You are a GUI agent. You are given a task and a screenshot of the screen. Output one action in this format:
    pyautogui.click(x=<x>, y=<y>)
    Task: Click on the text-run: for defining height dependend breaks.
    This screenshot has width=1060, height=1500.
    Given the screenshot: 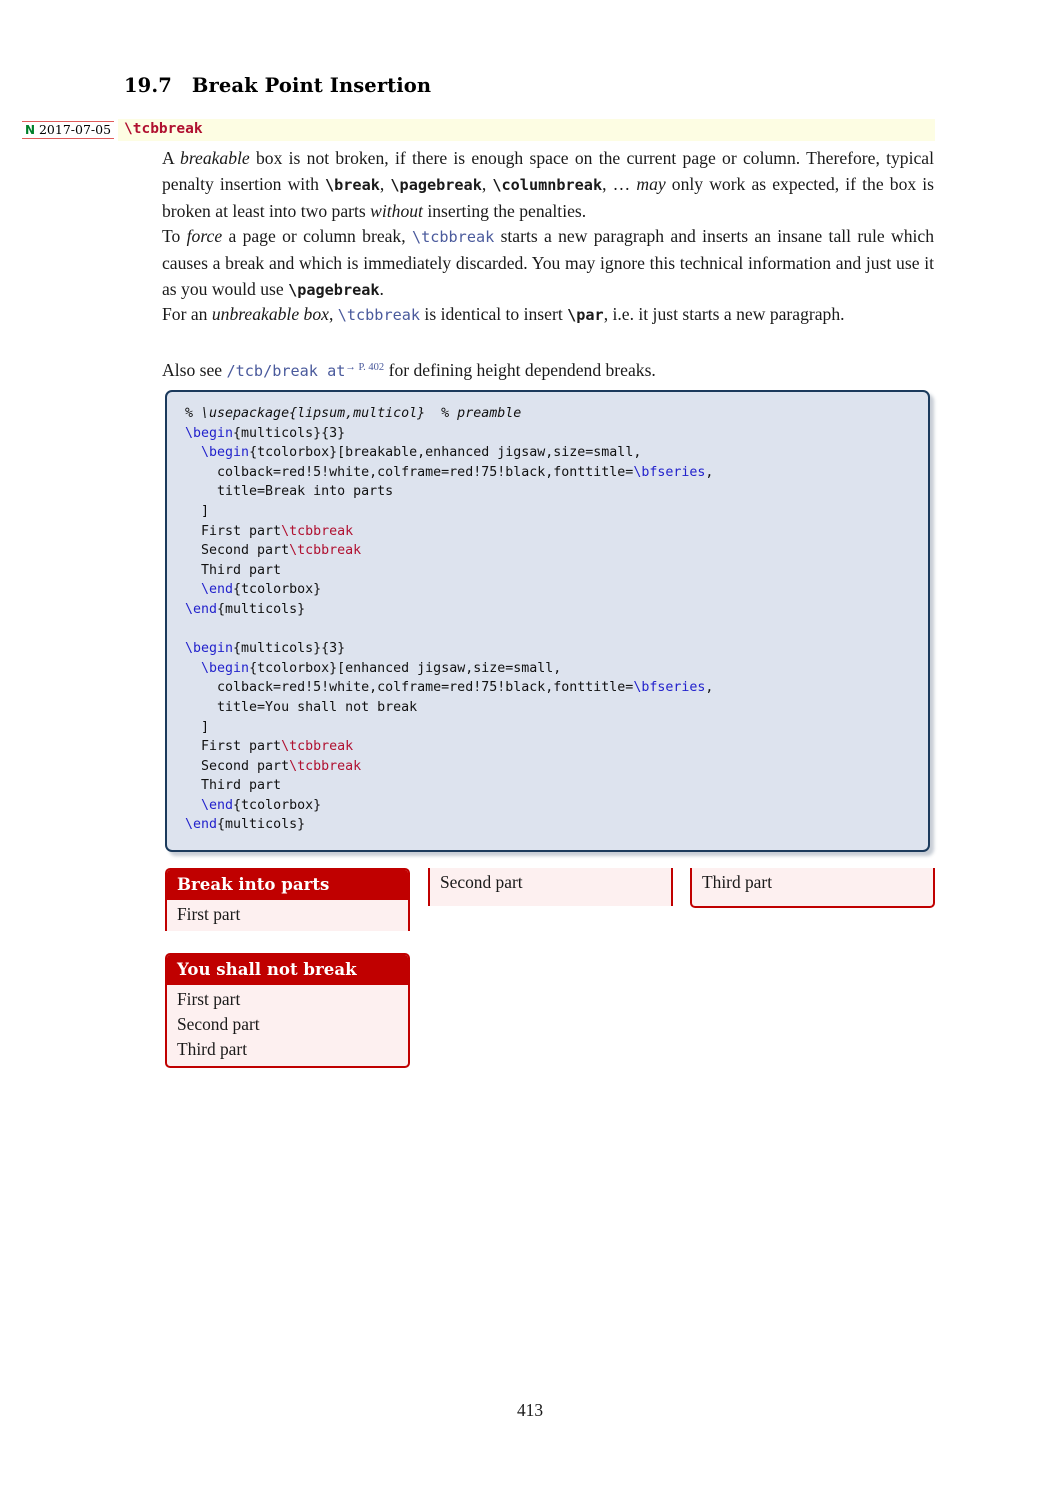 What is the action you would take?
    pyautogui.click(x=520, y=369)
    